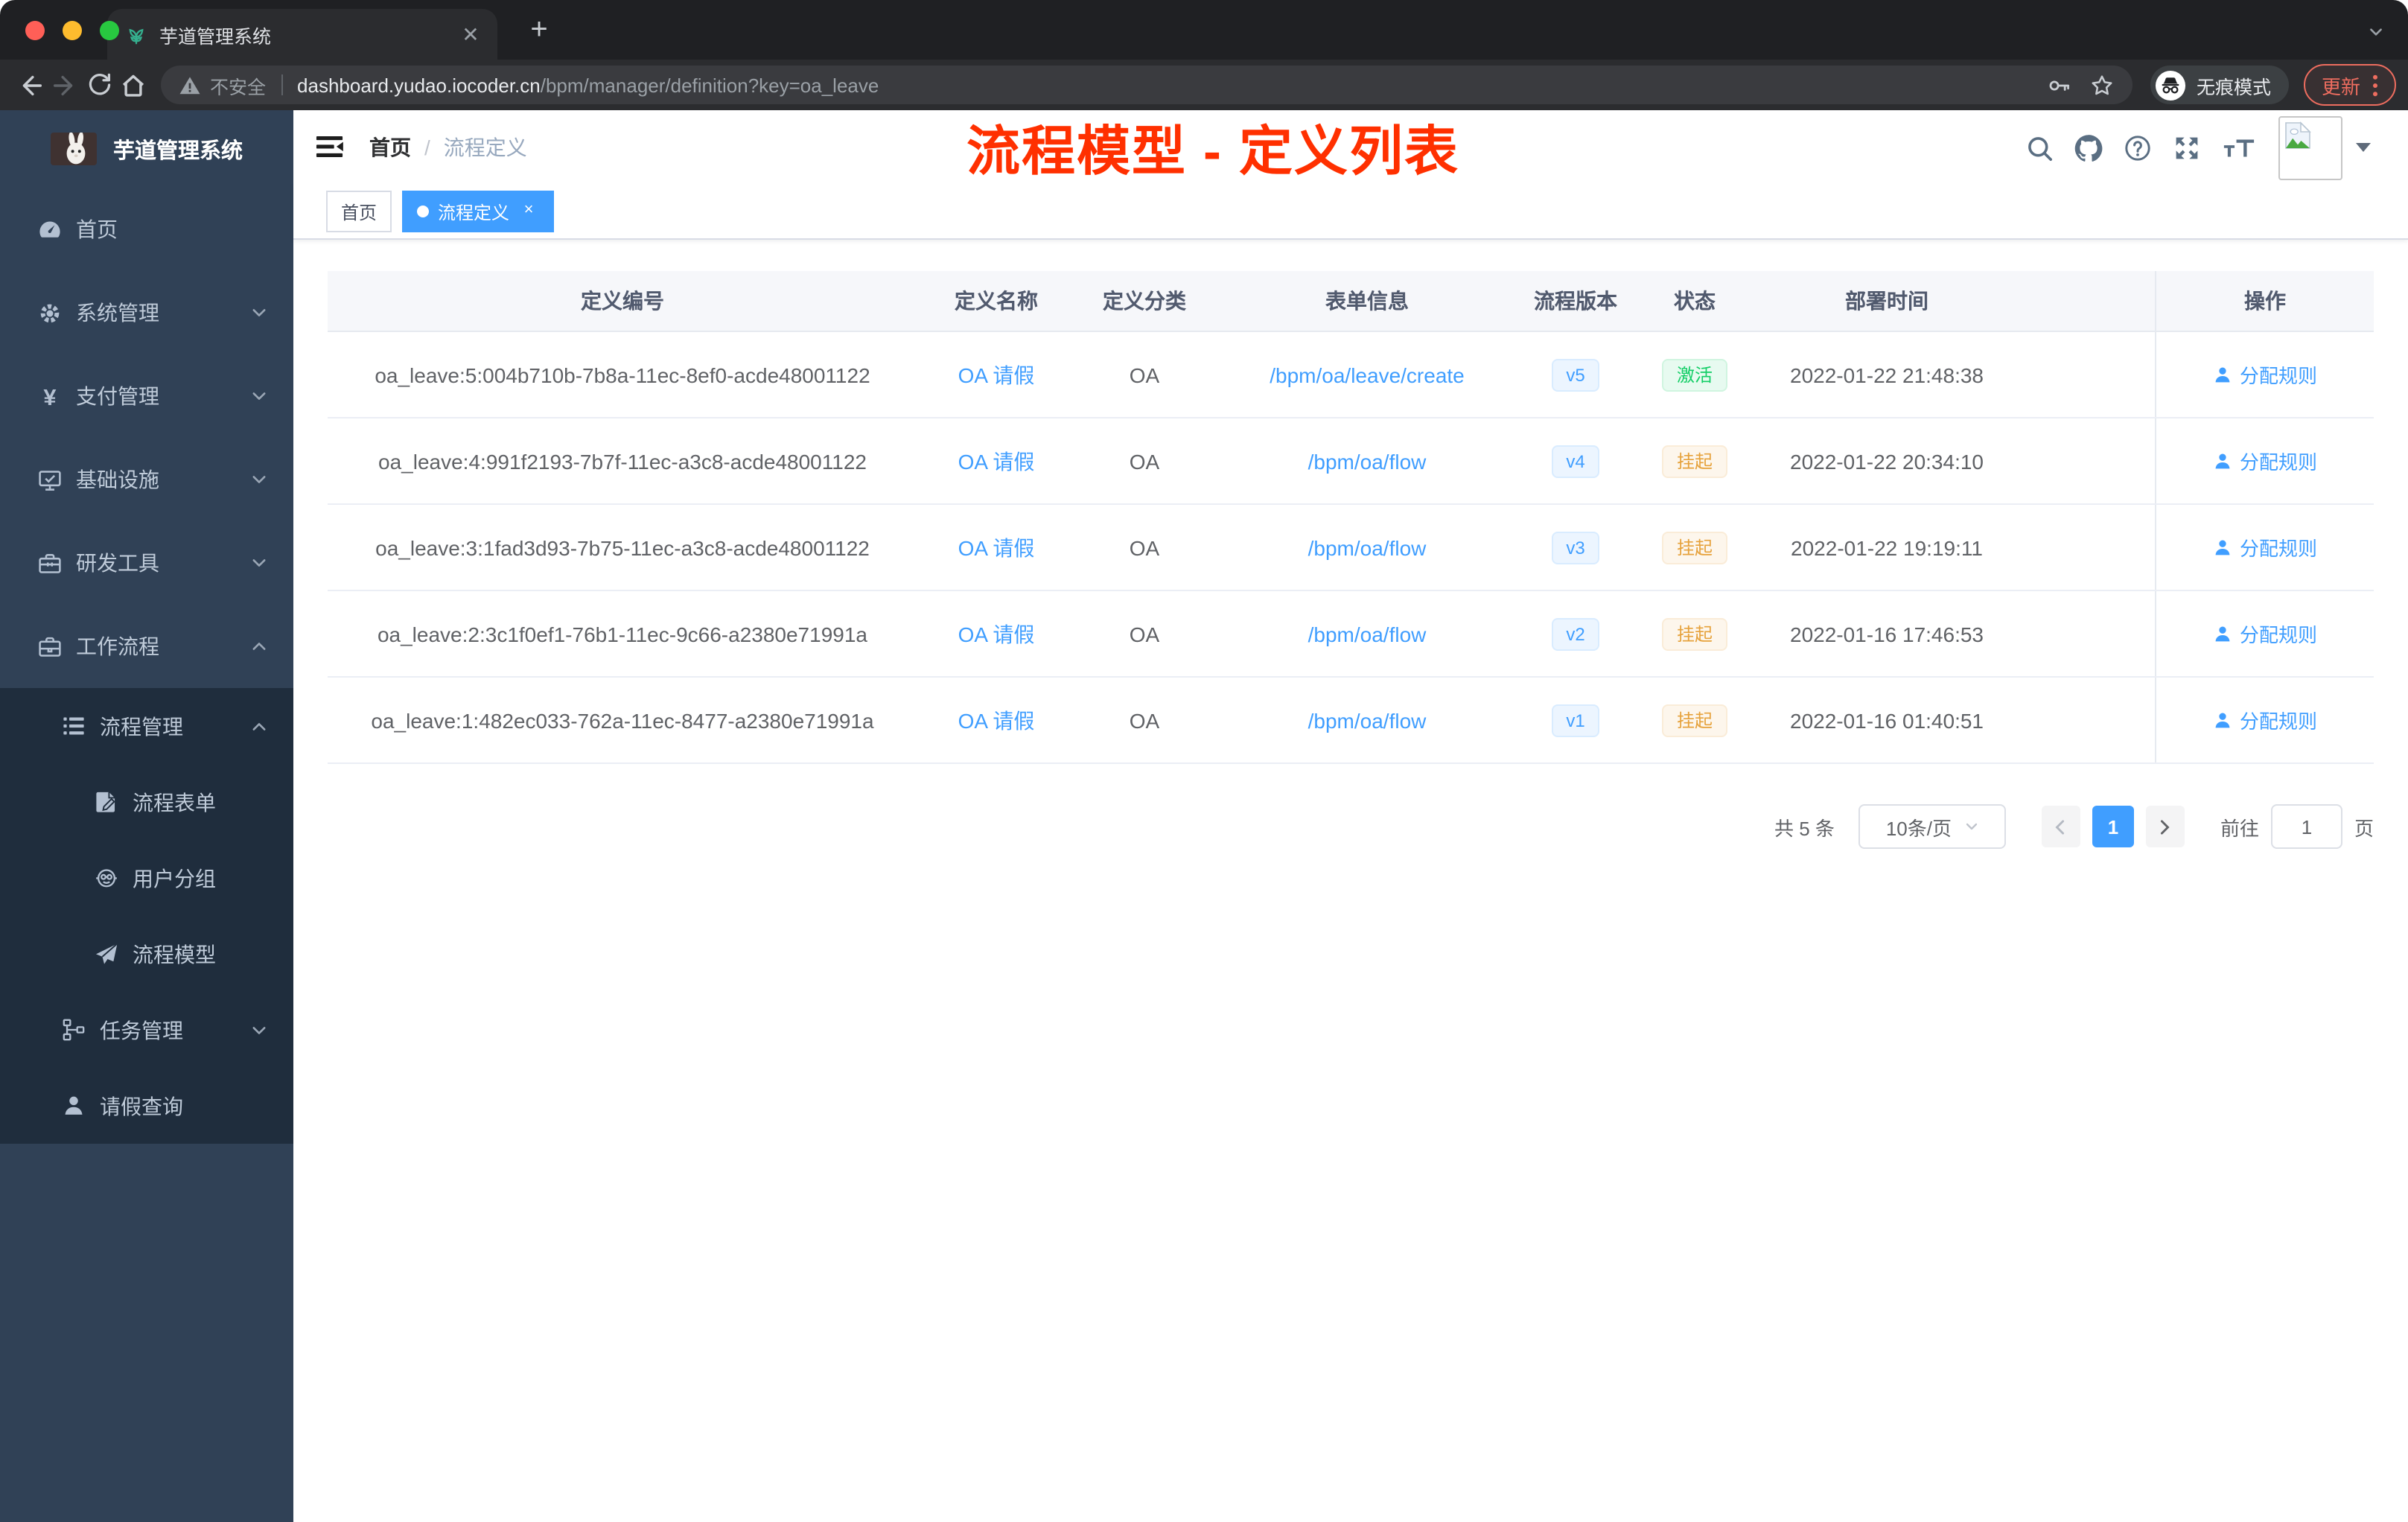 The height and width of the screenshot is (1522, 2408). What do you see at coordinates (1575, 720) in the screenshot?
I see `version-tag: v1` at bounding box center [1575, 720].